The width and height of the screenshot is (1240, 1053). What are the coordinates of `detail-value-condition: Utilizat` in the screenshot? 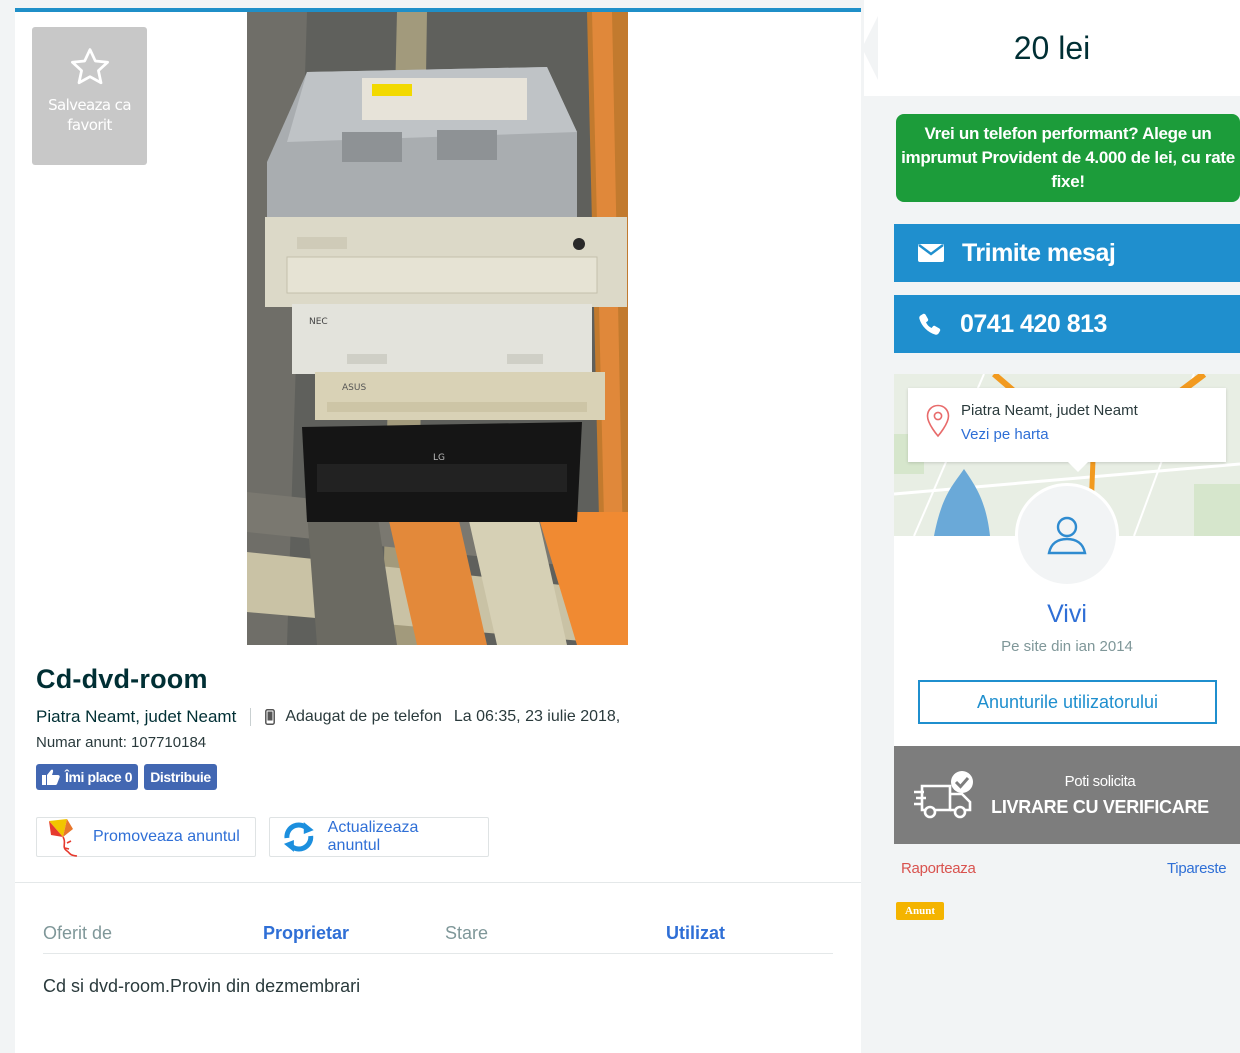 It's located at (695, 933).